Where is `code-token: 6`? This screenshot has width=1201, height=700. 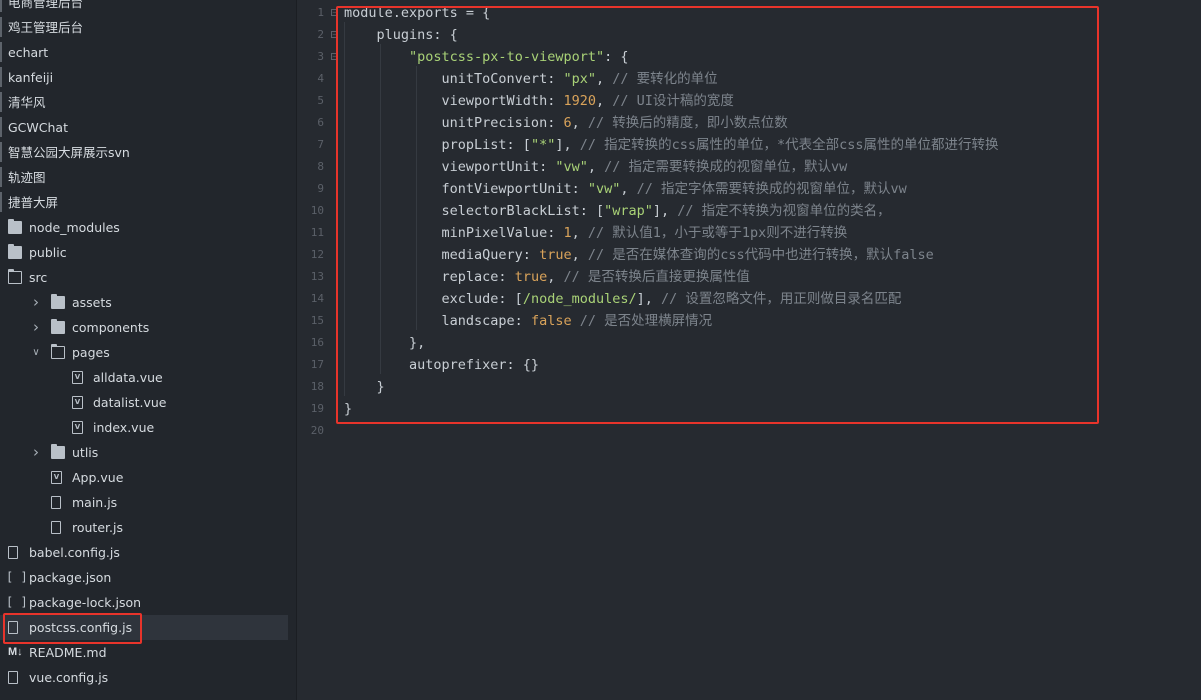
code-token: 6 is located at coordinates (567, 123).